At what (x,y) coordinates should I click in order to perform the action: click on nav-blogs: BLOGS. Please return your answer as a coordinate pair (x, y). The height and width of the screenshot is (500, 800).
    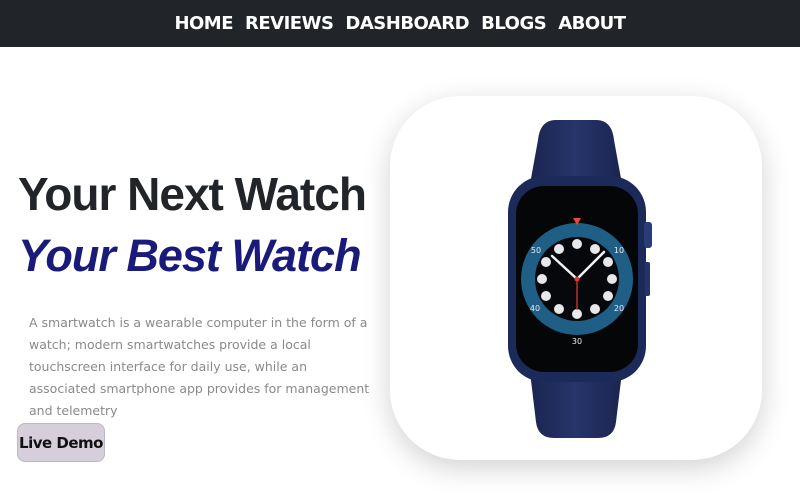
    Looking at the image, I should click on (514, 23).